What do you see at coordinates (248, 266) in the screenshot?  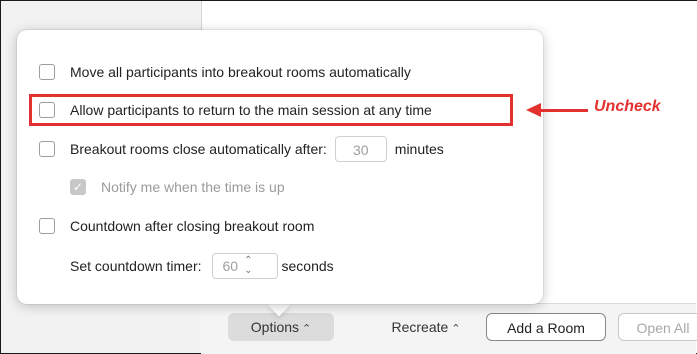 I see `stepper-icon: ⌃ ⌄` at bounding box center [248, 266].